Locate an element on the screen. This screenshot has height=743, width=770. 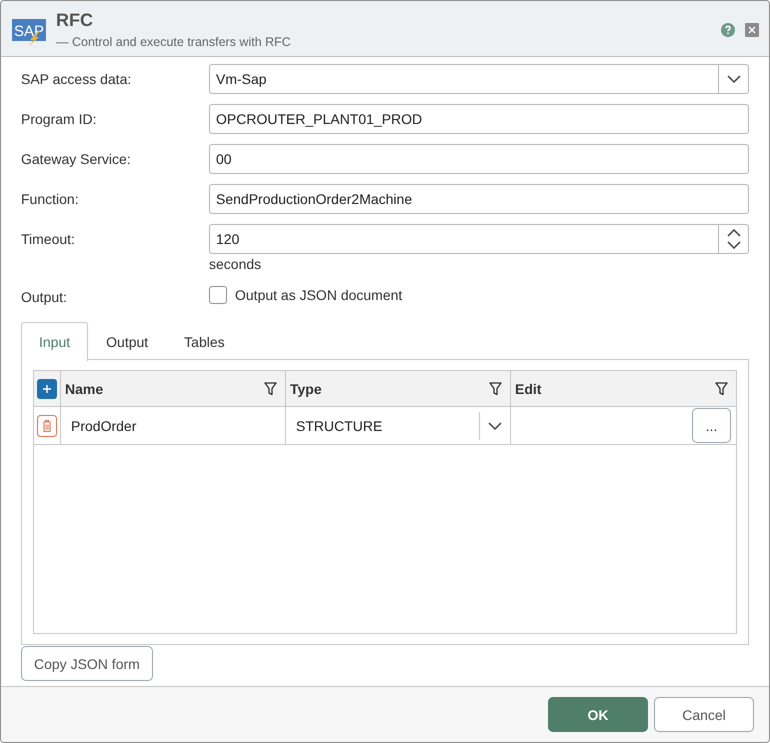
tab: Output is located at coordinates (127, 341).